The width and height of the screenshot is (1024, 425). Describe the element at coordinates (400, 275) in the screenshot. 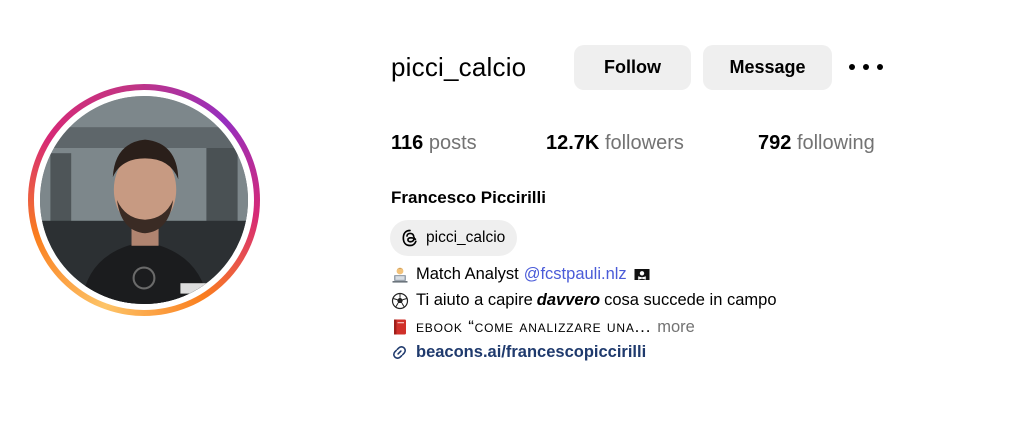

I see `technologist-emoji` at that location.